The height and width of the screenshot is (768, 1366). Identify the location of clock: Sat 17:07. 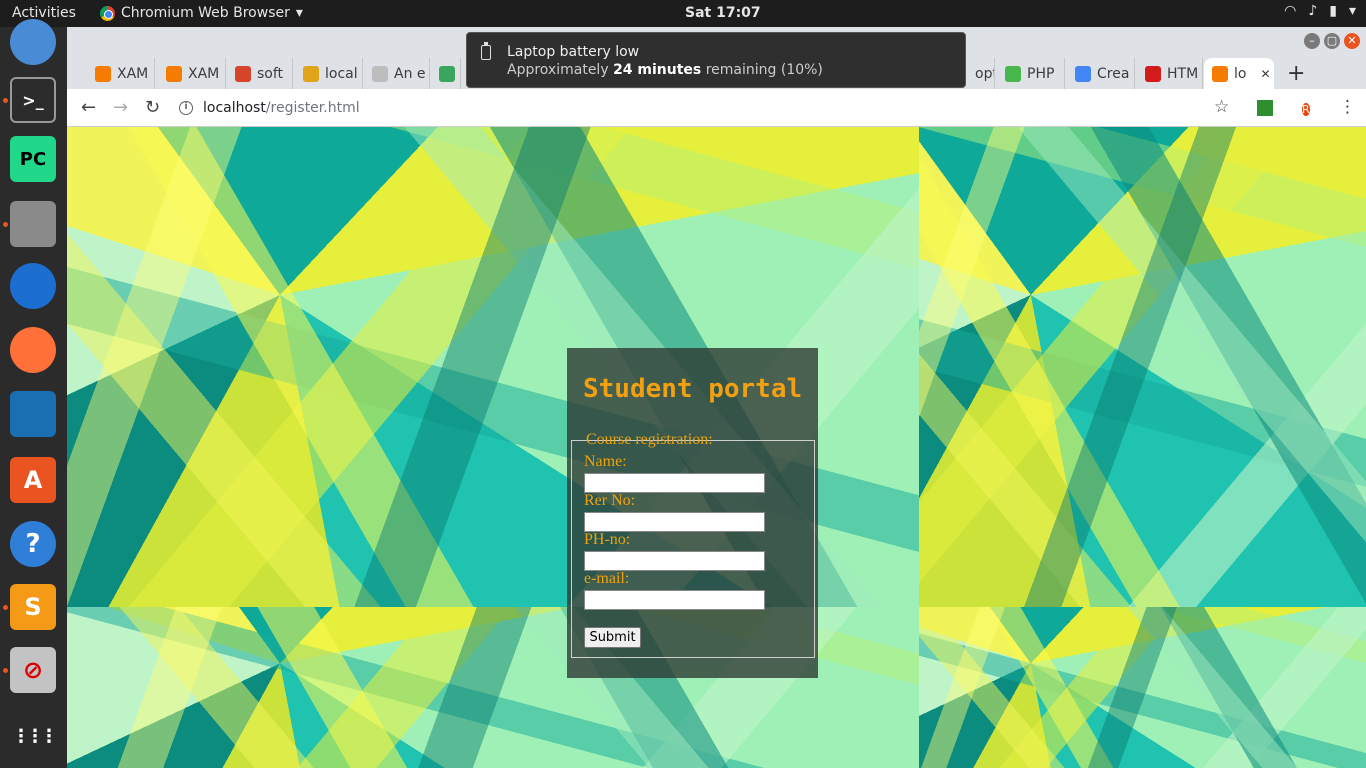
(723, 13).